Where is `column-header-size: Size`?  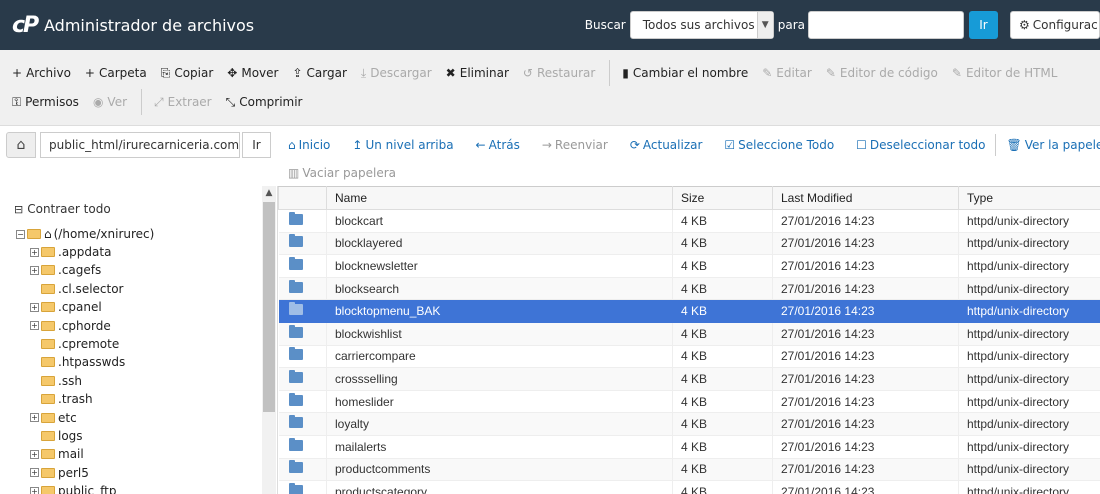
column-header-size: Size is located at coordinates (722, 198).